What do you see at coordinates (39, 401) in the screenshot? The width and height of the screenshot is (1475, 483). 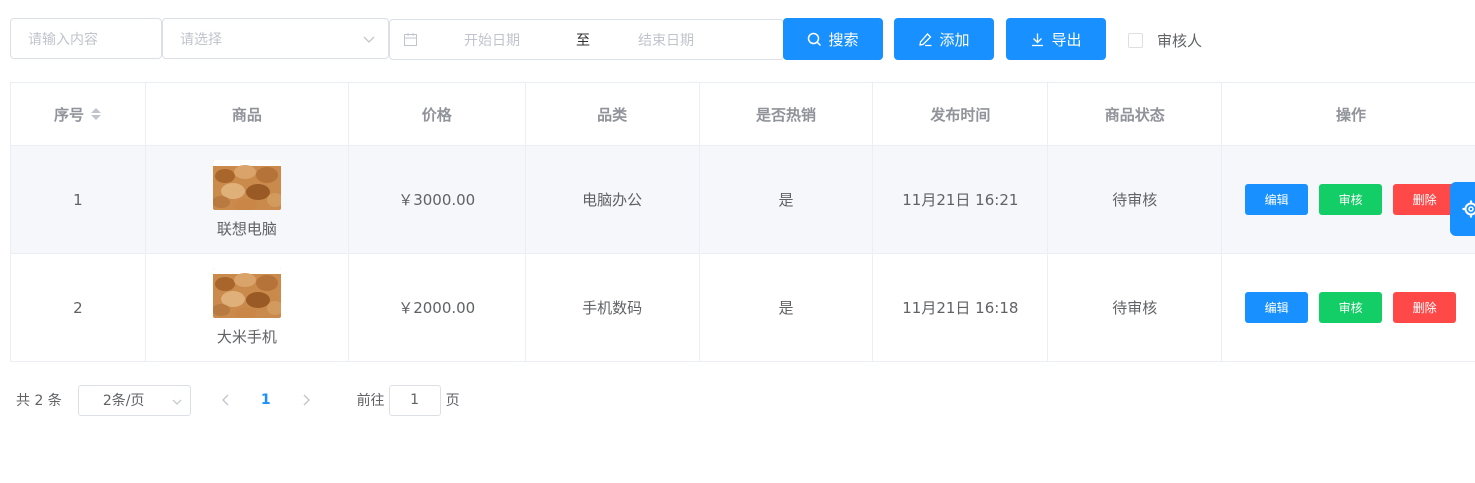 I see `pagination-total: 共 2 条` at bounding box center [39, 401].